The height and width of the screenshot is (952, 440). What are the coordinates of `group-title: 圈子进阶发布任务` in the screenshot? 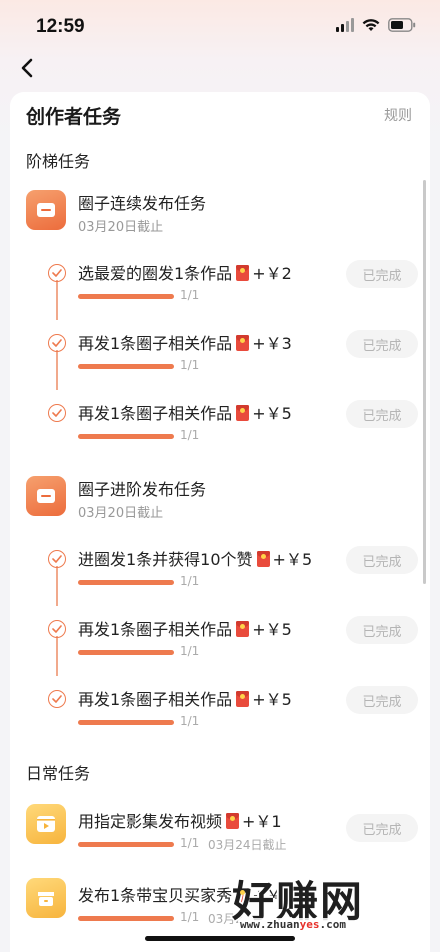 It's located at (142, 489).